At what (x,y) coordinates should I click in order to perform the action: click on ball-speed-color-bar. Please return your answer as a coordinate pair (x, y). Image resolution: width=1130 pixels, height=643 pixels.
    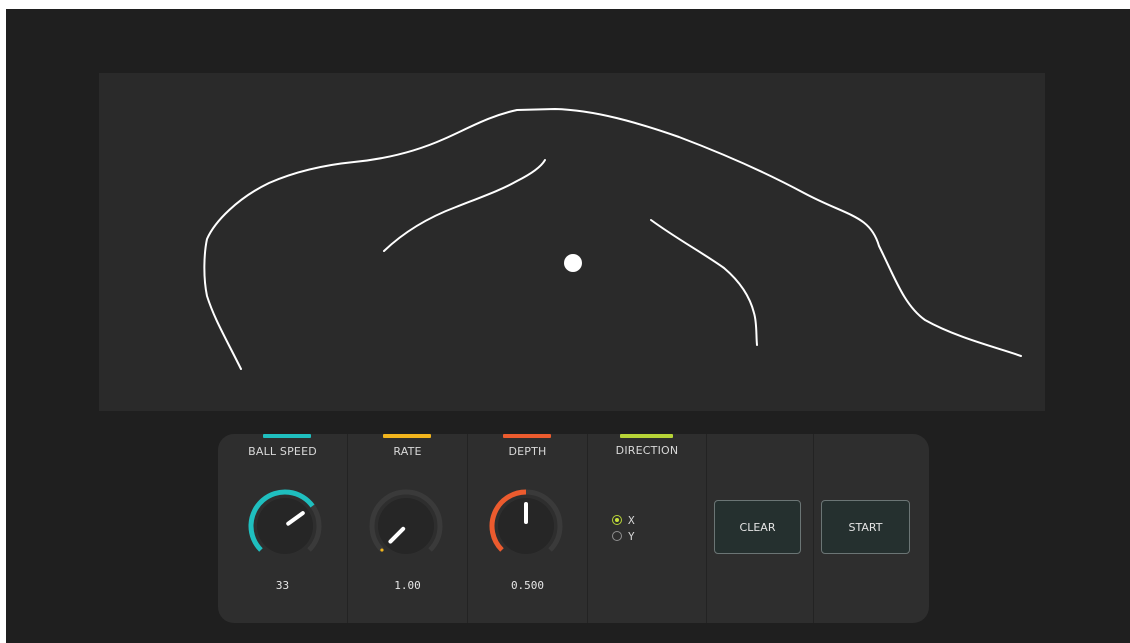
    Looking at the image, I should click on (287, 436).